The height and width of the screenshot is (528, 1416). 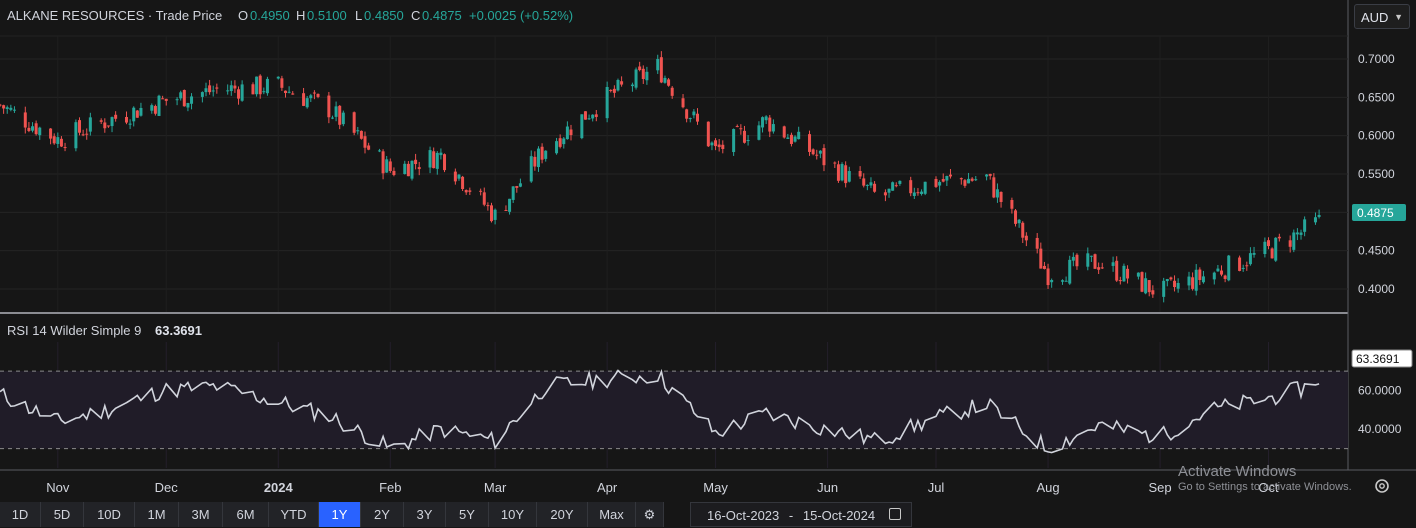 What do you see at coordinates (1380, 390) in the screenshot?
I see `rsi-tick-label: 60.0000` at bounding box center [1380, 390].